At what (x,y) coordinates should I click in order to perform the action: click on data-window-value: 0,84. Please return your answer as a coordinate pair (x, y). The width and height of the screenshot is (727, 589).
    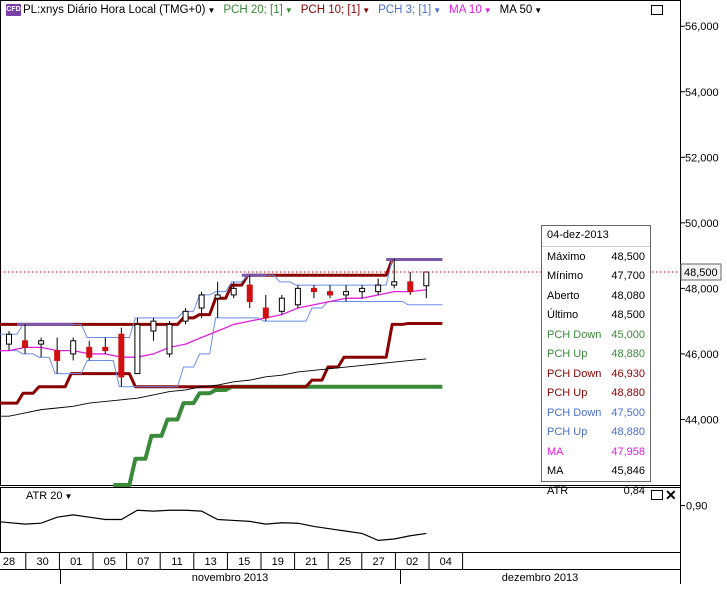
    Looking at the image, I should click on (634, 490).